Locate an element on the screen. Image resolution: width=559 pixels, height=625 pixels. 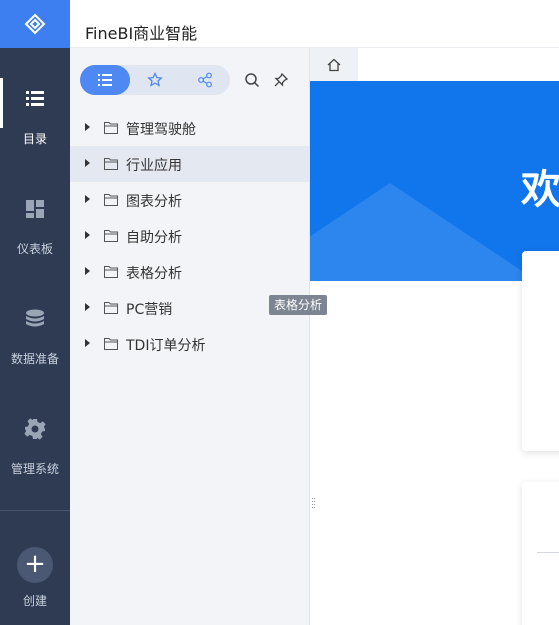
nav-label-dashboard: 仪表板 is located at coordinates (34, 249).